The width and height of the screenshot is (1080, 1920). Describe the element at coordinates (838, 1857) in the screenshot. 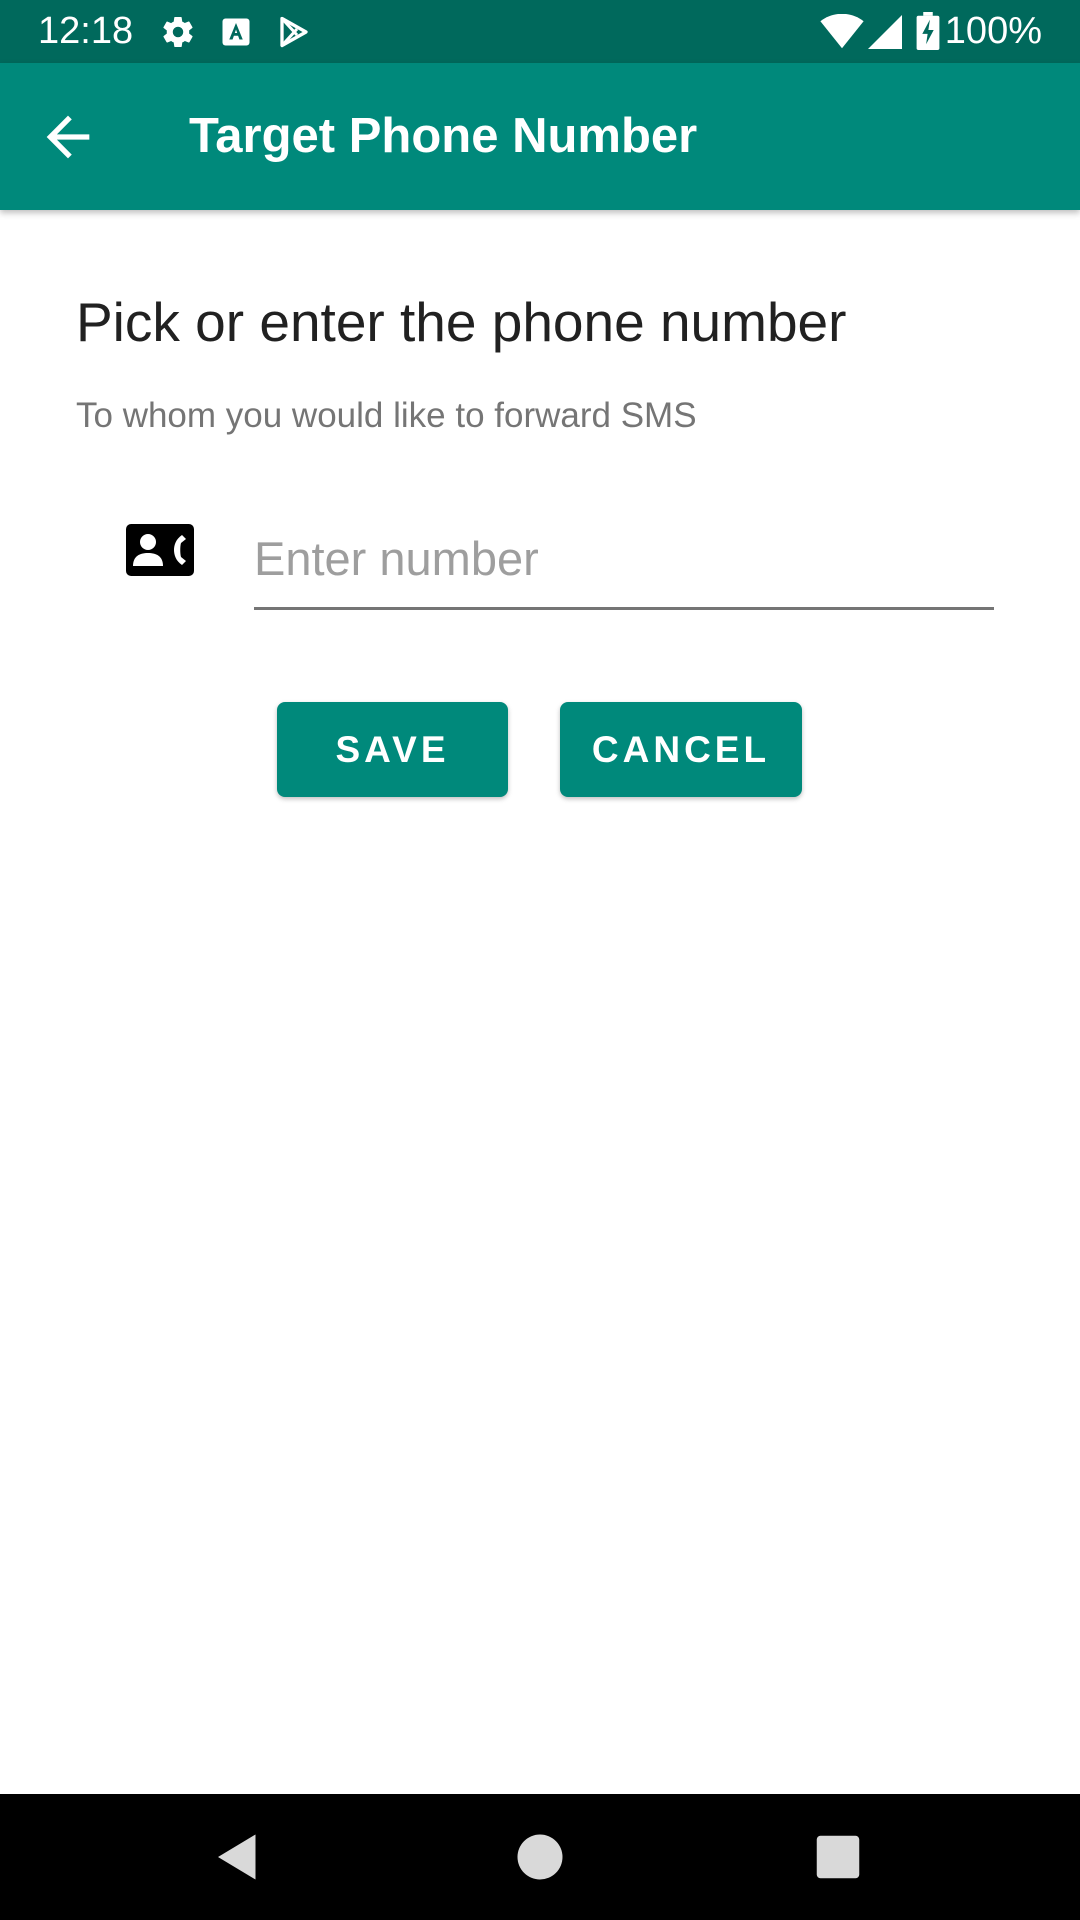

I see `recents-square-icon` at that location.